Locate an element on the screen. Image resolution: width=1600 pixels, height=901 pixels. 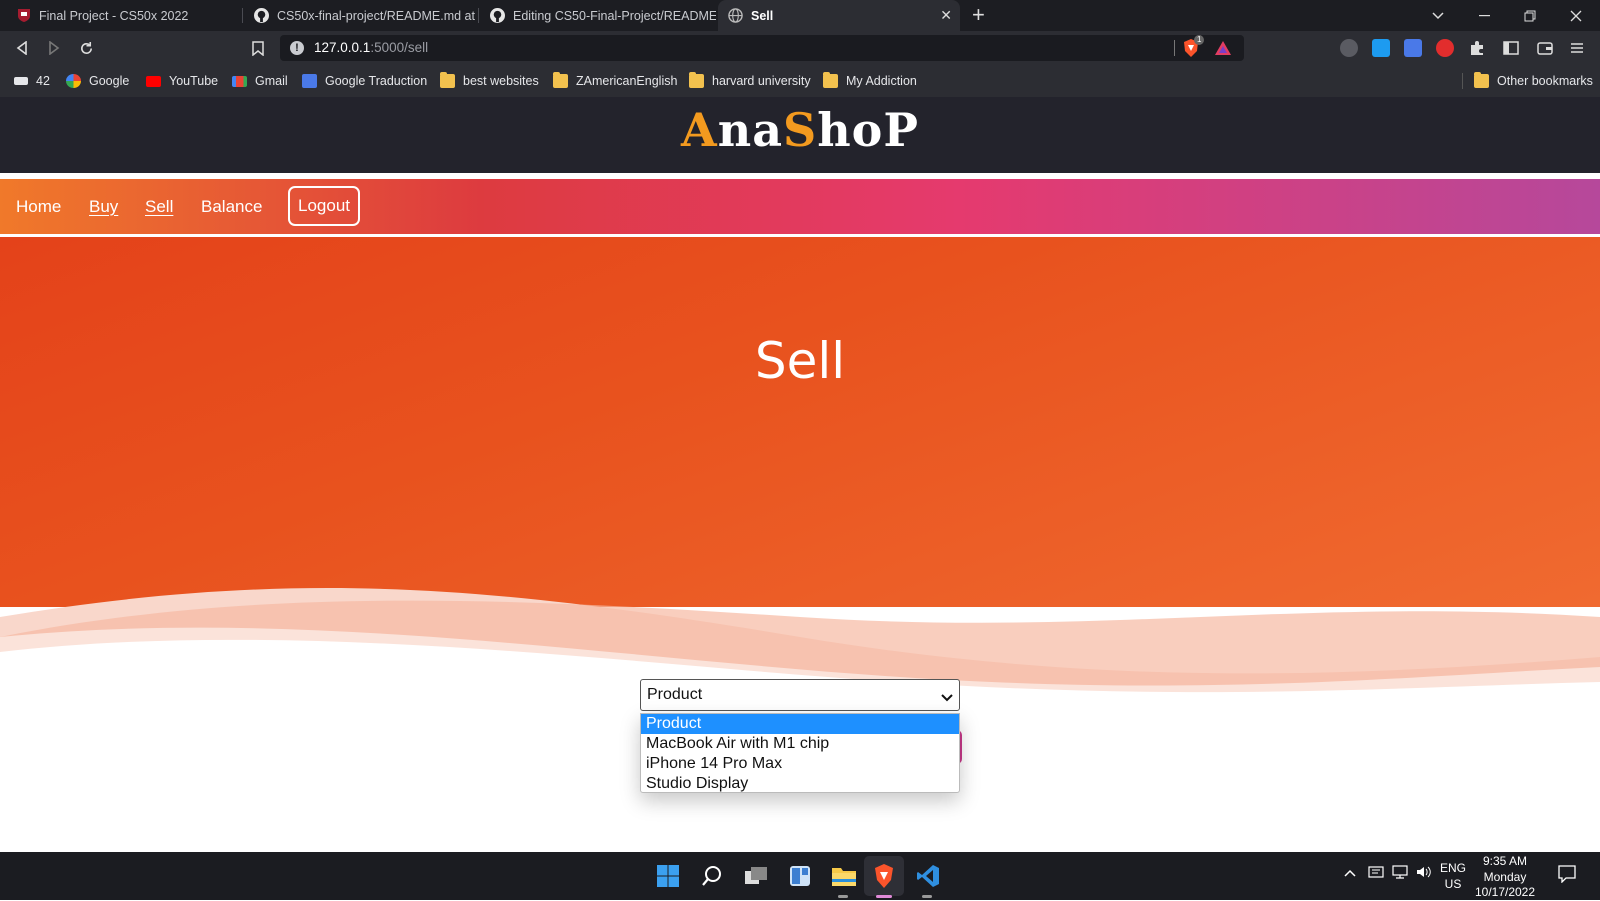
network-icon is located at coordinates (1400, 873).